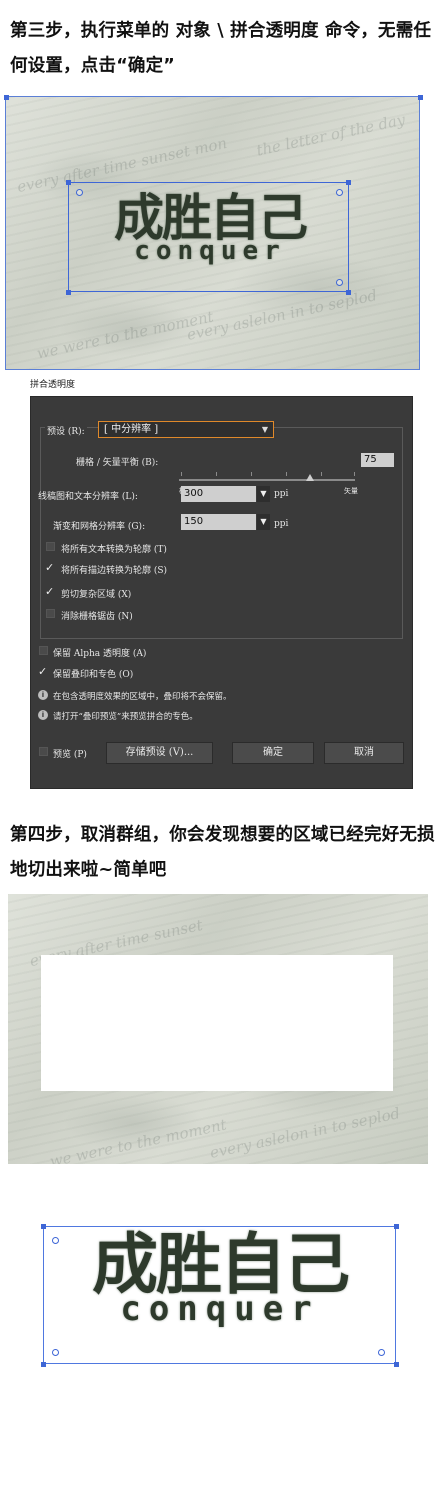 Image resolution: width=440 pixels, height=1500 pixels. I want to click on raster-vector-input: 75, so click(377, 460).